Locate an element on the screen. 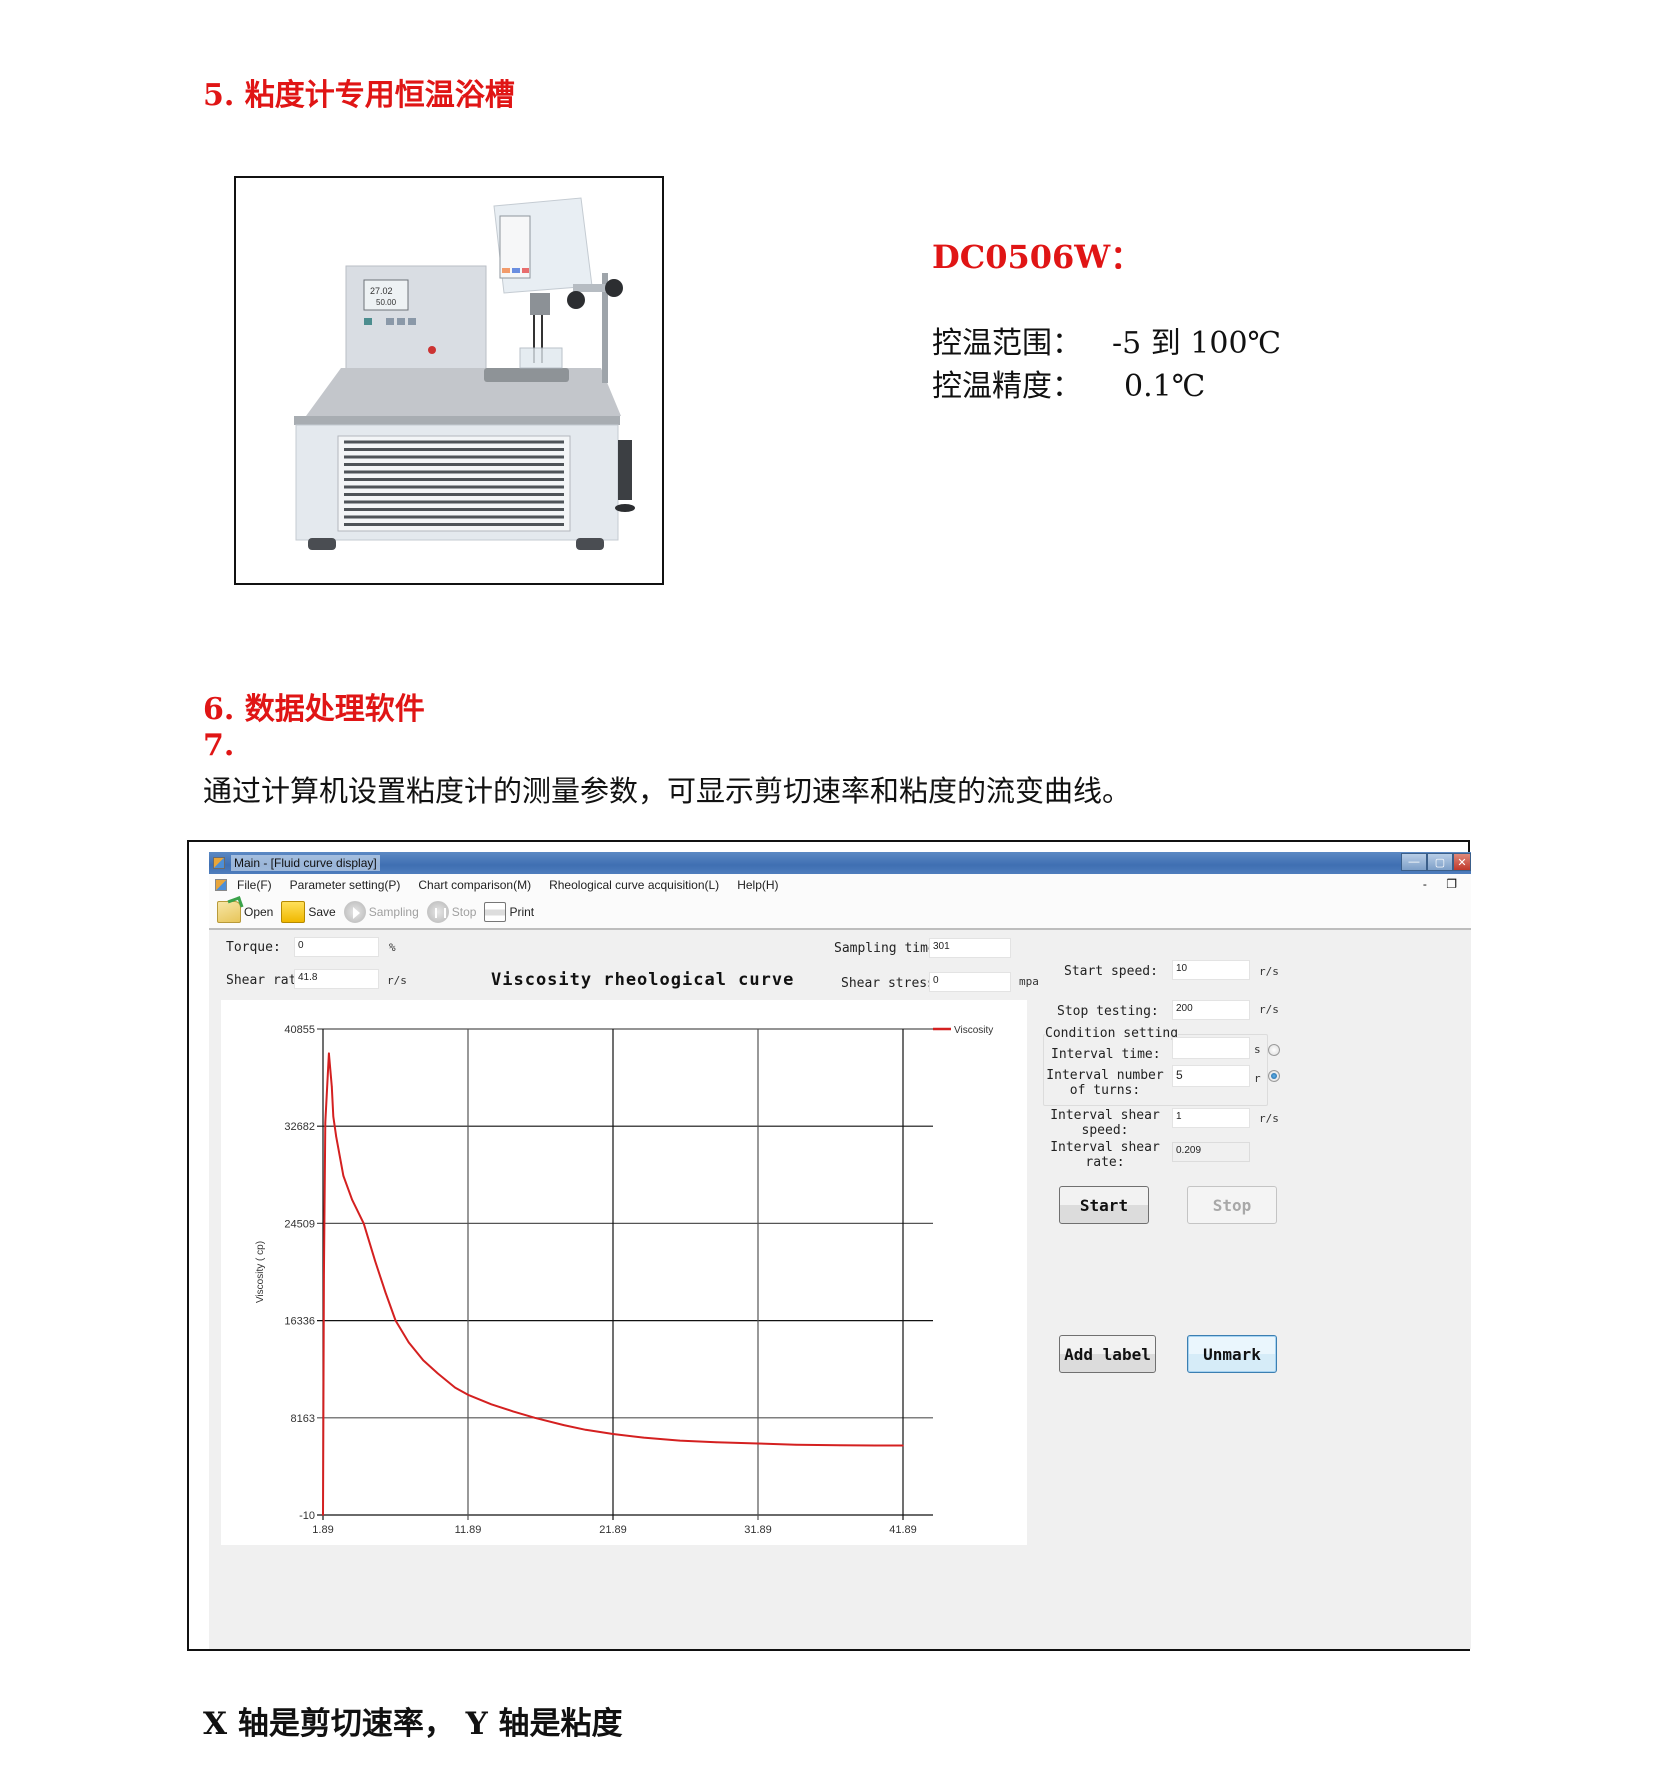 The image size is (1654, 1777). mdi-child-icon is located at coordinates (221, 885).